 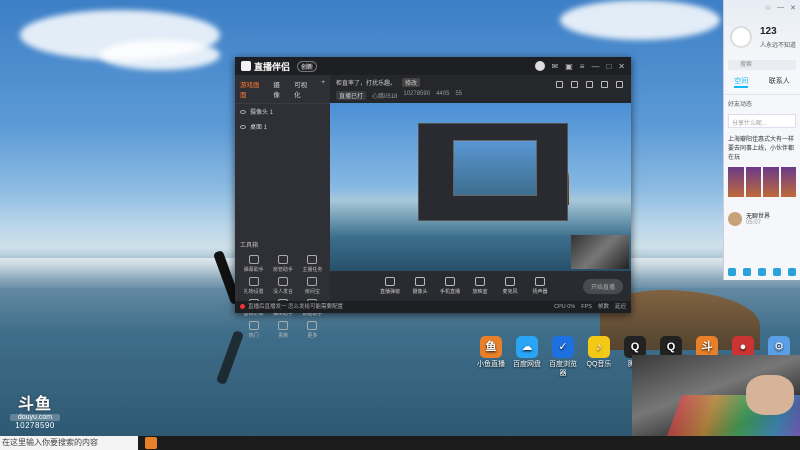 What do you see at coordinates (390, 292) in the screenshot?
I see `control-label: 直播弹窗` at bounding box center [390, 292].